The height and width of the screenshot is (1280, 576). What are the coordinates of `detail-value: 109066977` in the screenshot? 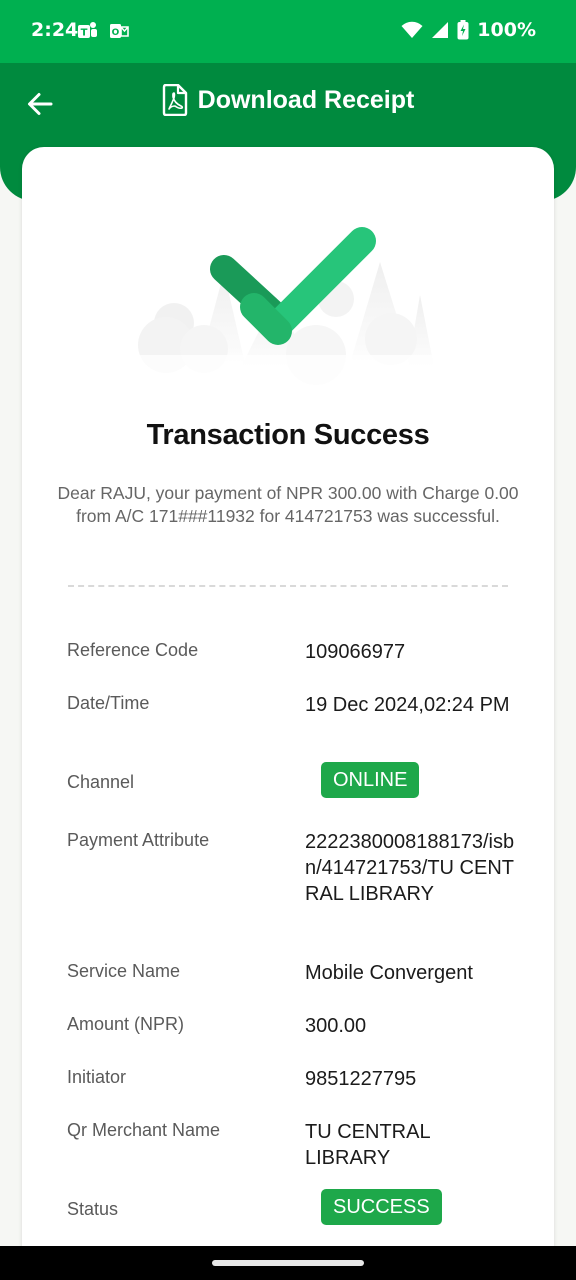 It's located at (355, 652).